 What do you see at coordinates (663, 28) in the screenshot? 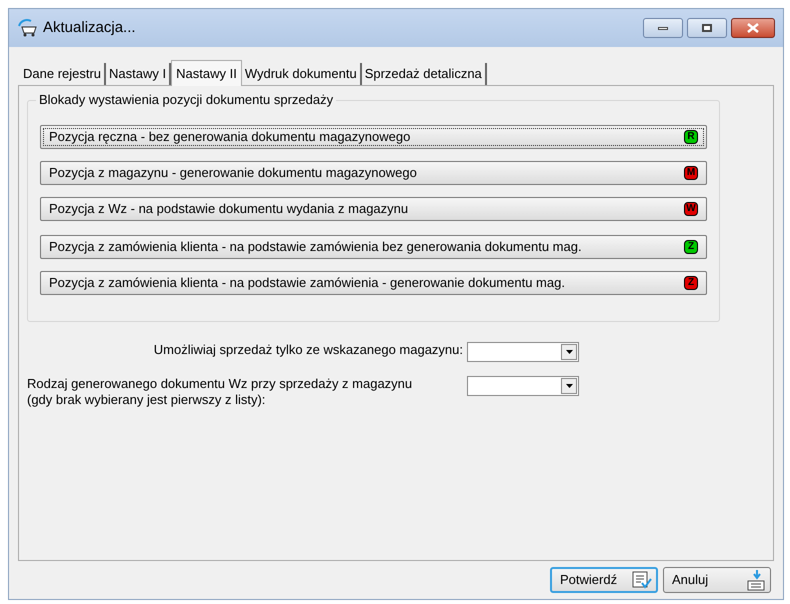
I see `minimize-button` at bounding box center [663, 28].